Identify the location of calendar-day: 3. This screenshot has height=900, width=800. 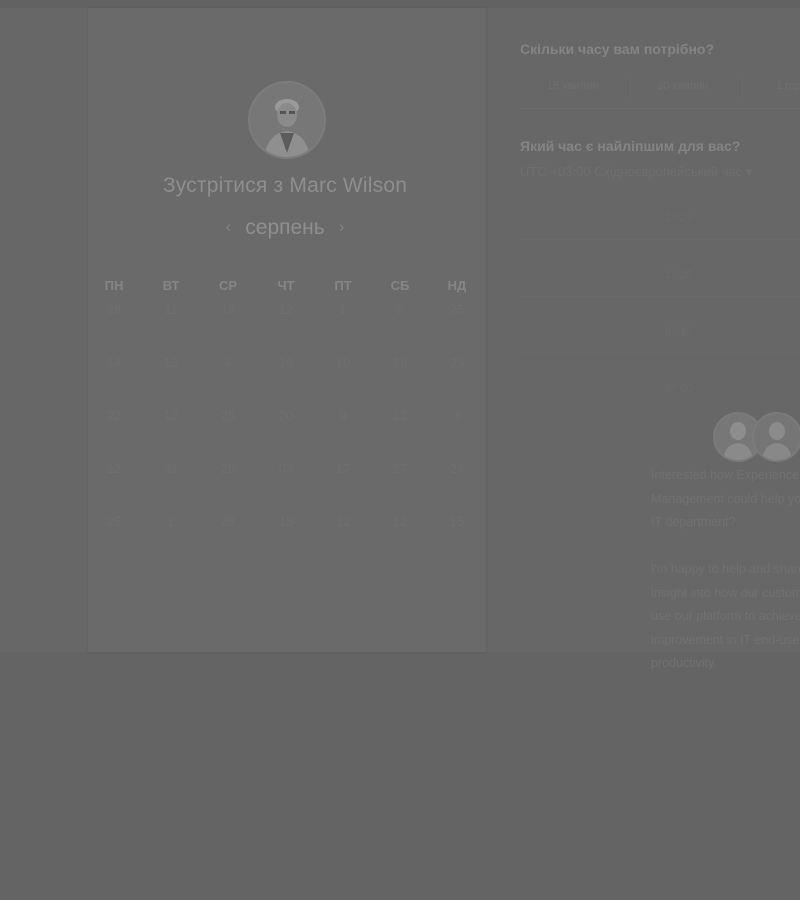
(457, 415).